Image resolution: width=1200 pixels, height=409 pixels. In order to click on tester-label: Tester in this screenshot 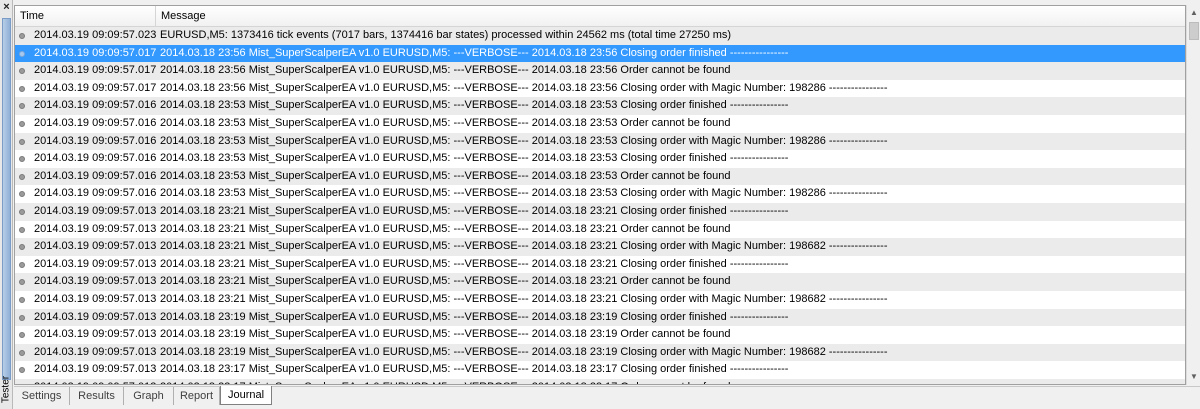, I will do `click(6, 389)`.